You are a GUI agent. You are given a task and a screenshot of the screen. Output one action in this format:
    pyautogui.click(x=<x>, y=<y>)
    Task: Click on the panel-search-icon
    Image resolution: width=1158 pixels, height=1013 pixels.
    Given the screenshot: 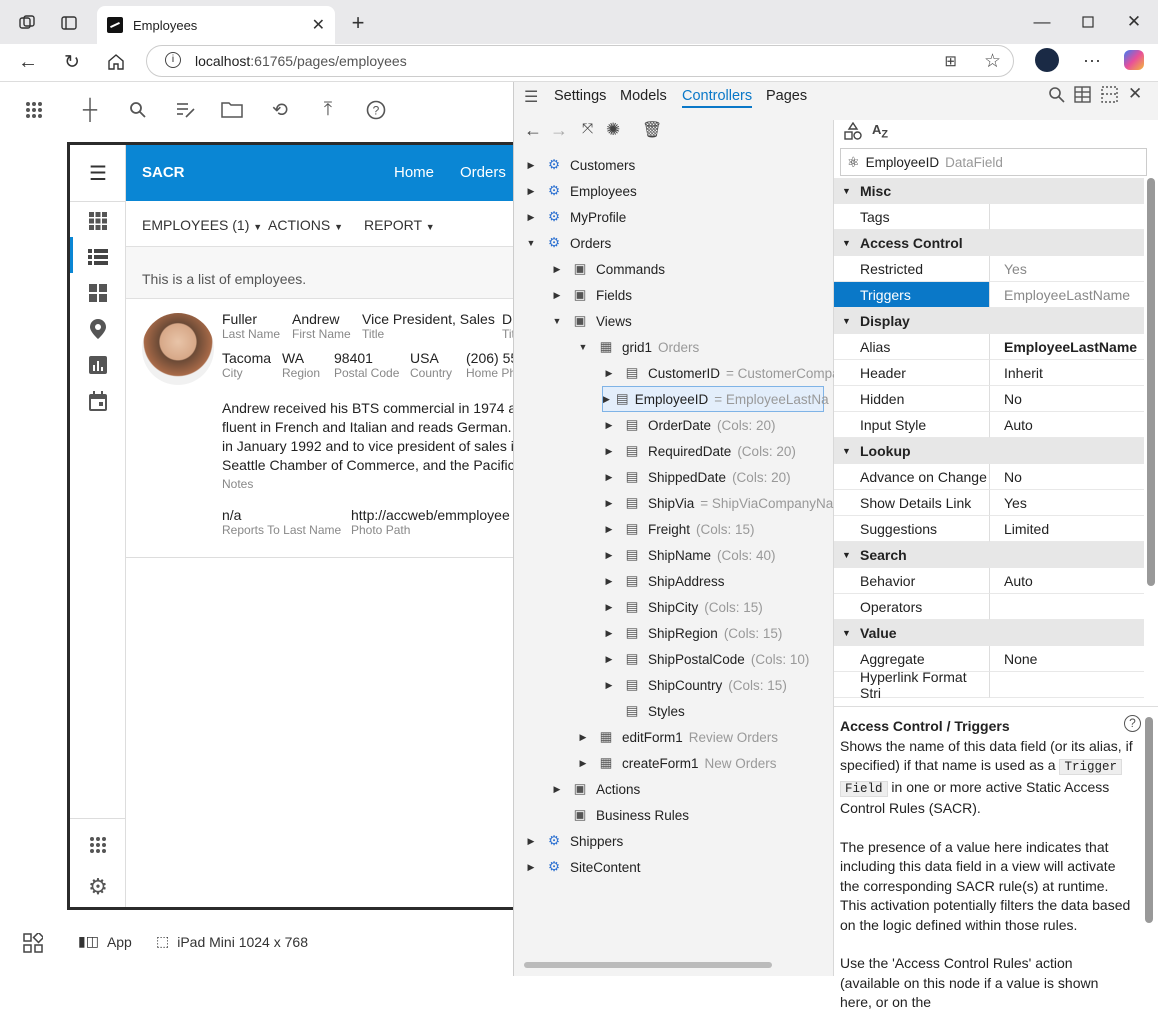 What is the action you would take?
    pyautogui.click(x=1056, y=96)
    